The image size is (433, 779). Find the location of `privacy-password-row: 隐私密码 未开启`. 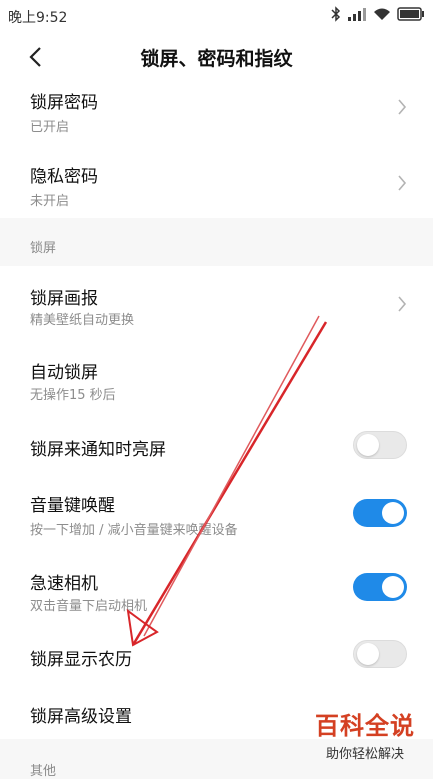

privacy-password-row: 隐私密码 未开启 is located at coordinates (216, 184).